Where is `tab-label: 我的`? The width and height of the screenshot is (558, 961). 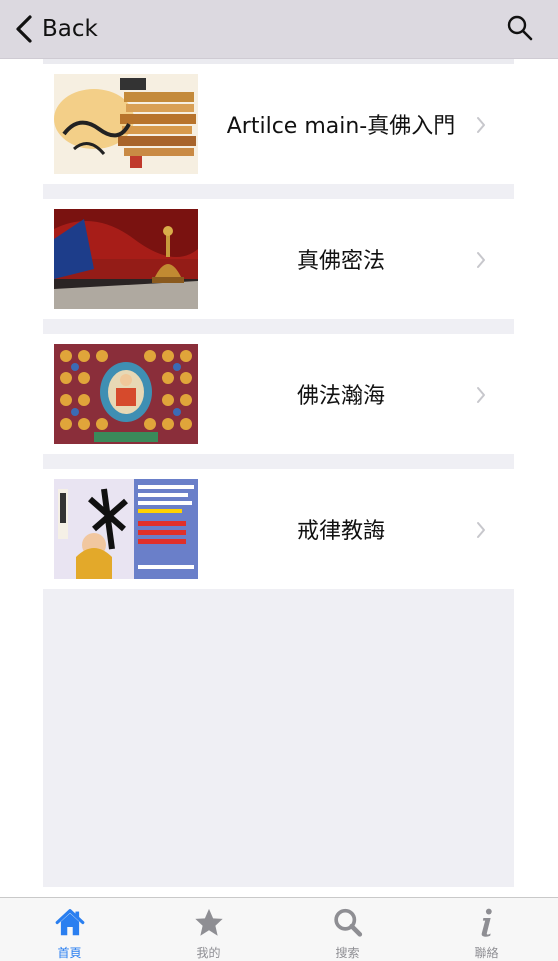
tab-label: 我的 is located at coordinates (208, 953).